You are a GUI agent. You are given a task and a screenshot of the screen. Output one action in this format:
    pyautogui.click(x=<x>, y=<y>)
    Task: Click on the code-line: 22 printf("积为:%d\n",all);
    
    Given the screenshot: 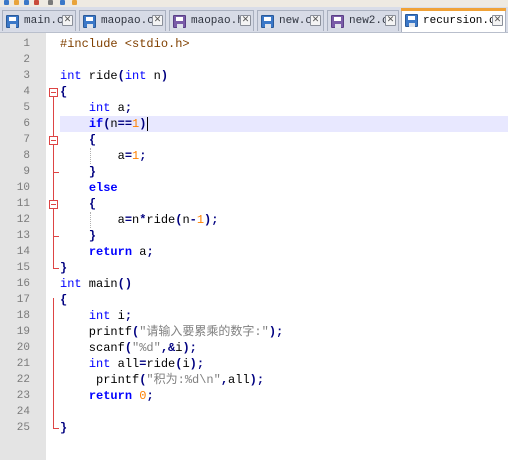 What is the action you would take?
    pyautogui.click(x=254, y=380)
    